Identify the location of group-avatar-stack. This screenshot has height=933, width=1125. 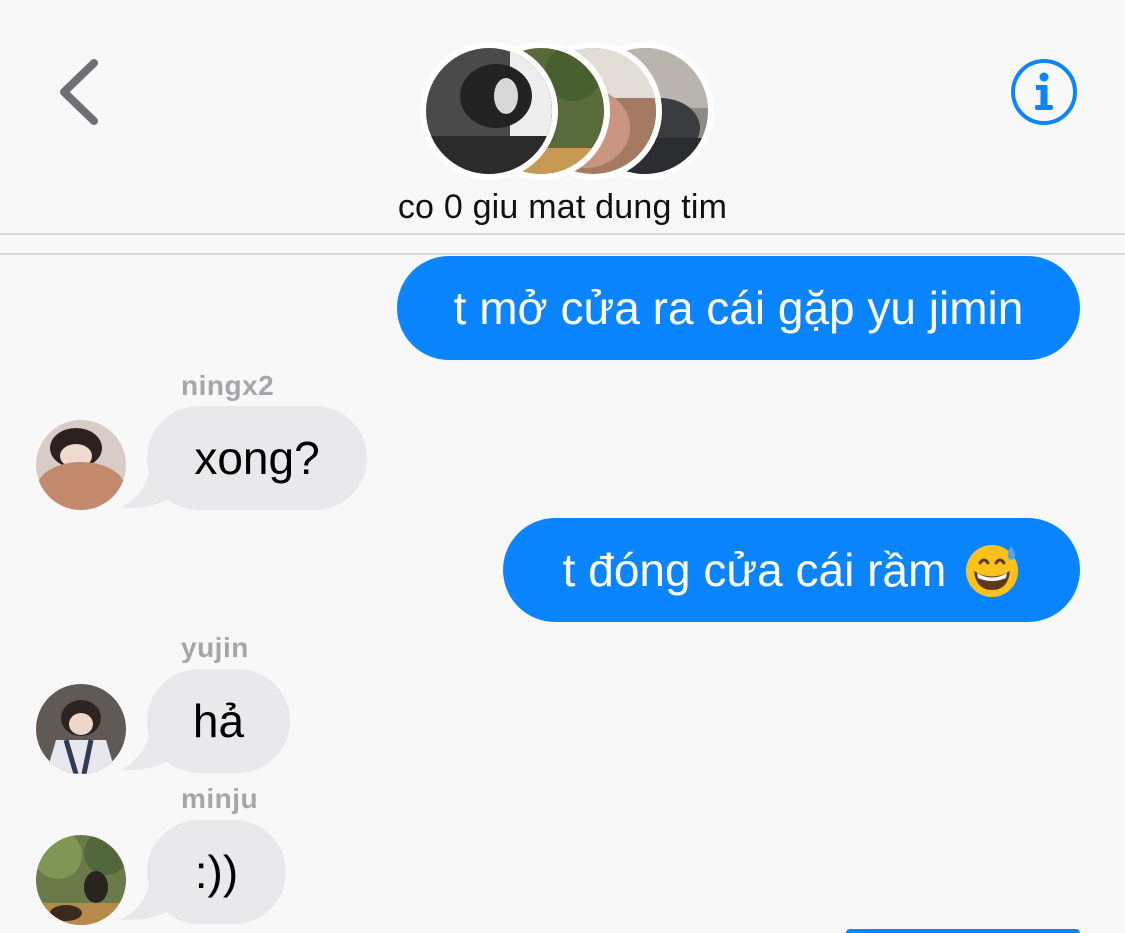
(564, 111).